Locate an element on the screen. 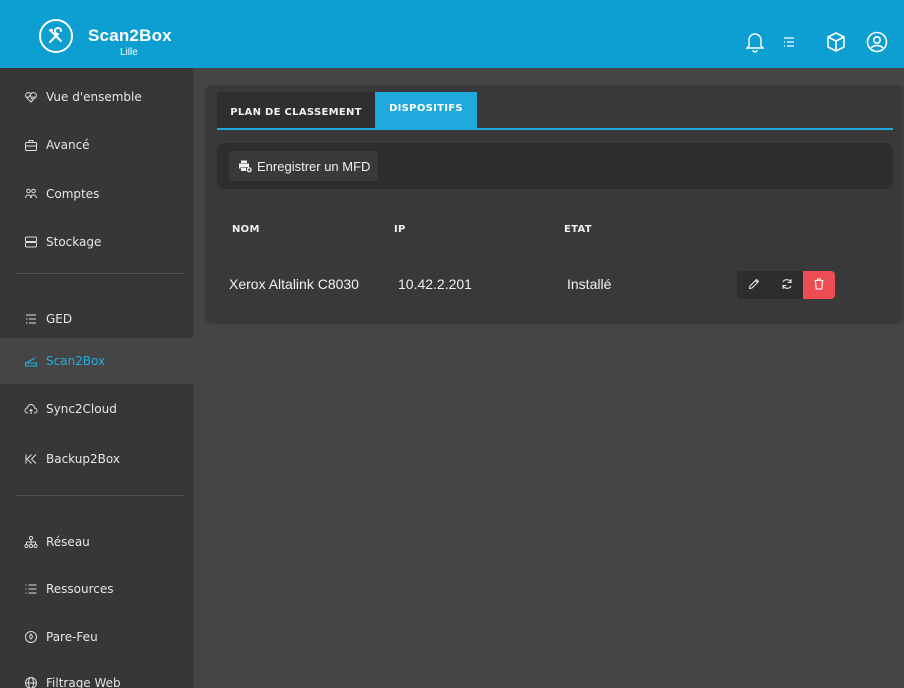 The image size is (904, 688). register-mfd-button: Enregistrer un MFD is located at coordinates (303, 166).